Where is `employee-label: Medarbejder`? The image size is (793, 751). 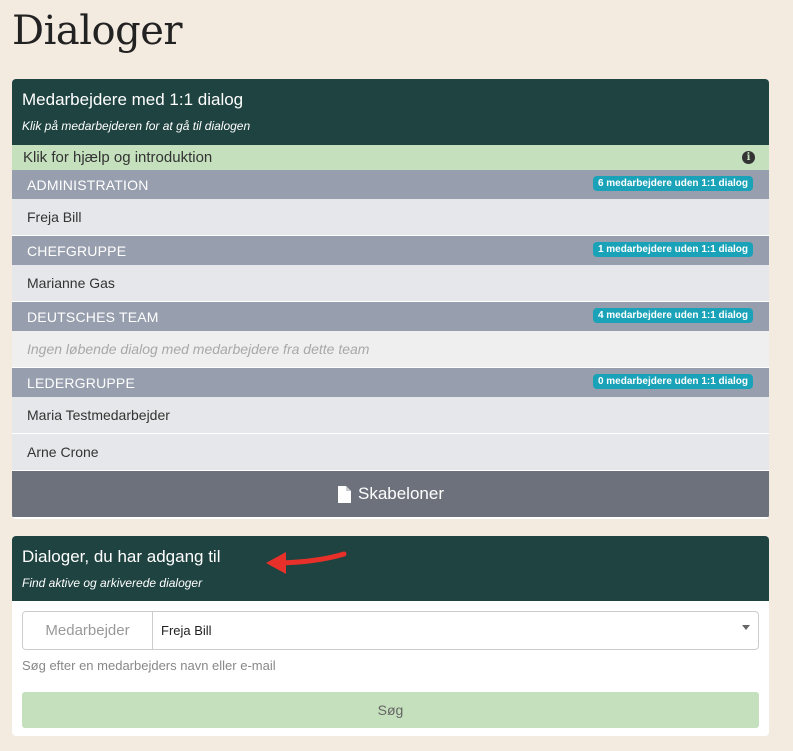
employee-label: Medarbejder is located at coordinates (88, 630).